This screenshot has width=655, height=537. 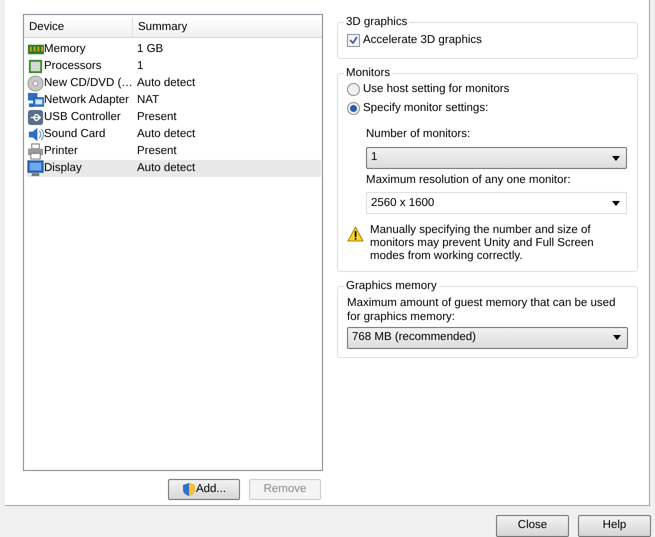 What do you see at coordinates (496, 203) in the screenshot?
I see `dropdown: 2560 x 1600` at bounding box center [496, 203].